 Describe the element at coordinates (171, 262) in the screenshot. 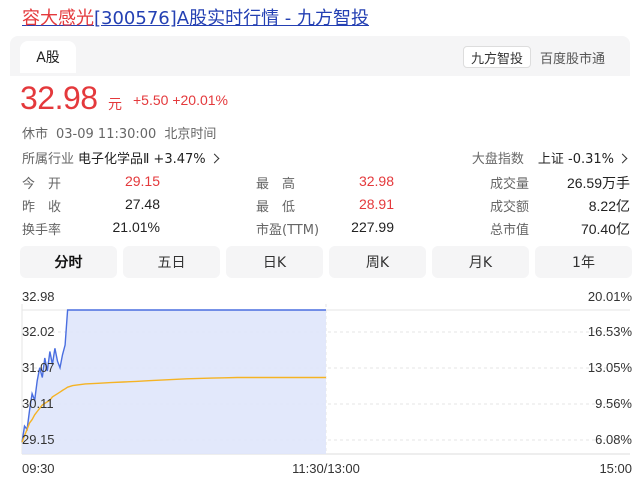

I see `tab-five-day: 五日` at that location.